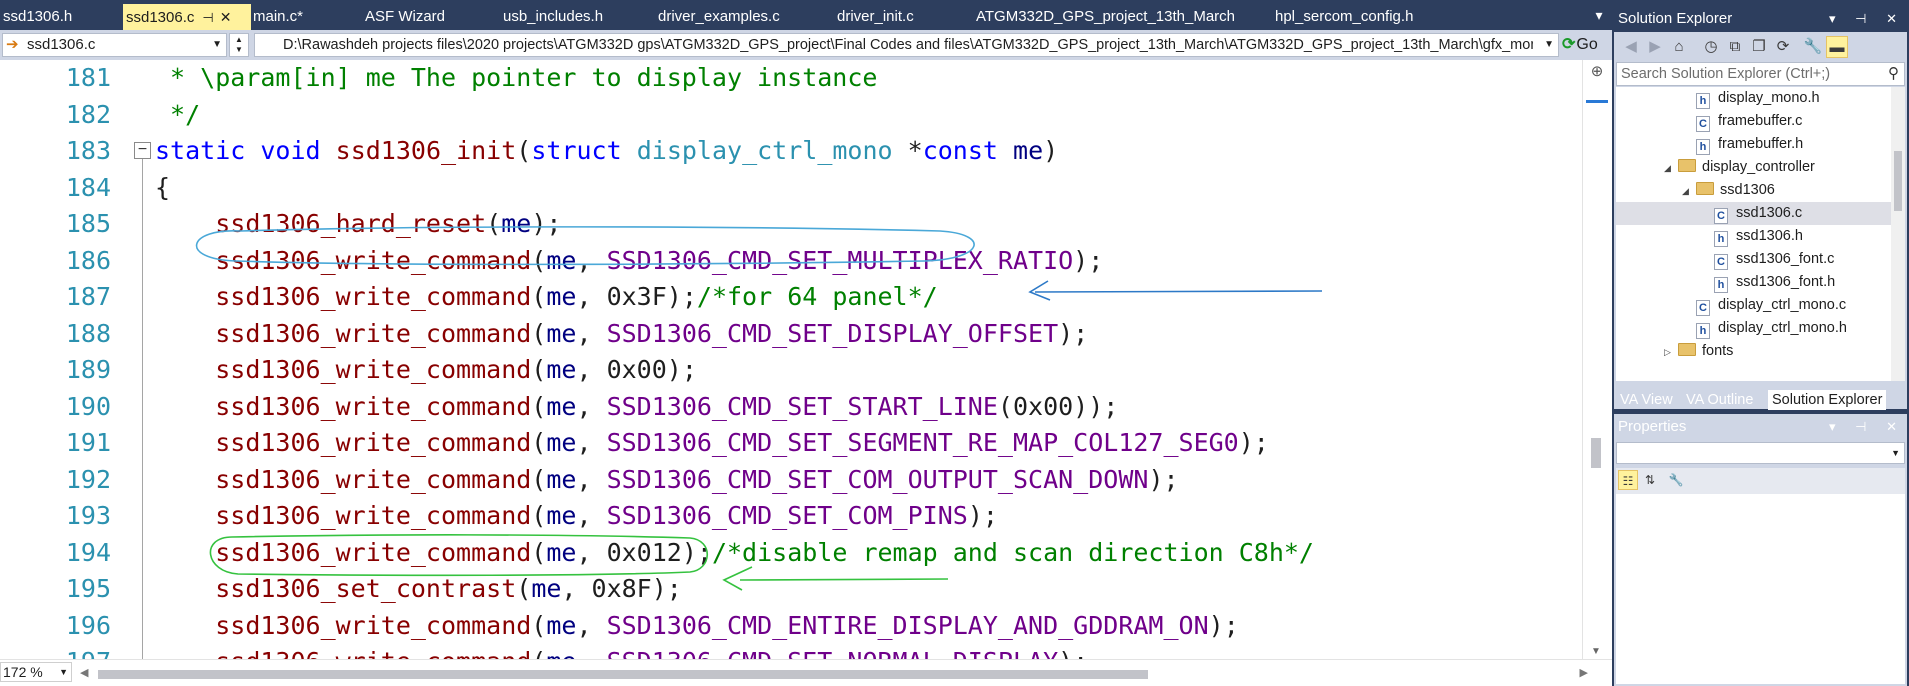 This screenshot has height=686, width=1909. Describe the element at coordinates (1753, 305) in the screenshot. I see `tree-file-item: Cdisplay_ctrl_mono.c` at that location.